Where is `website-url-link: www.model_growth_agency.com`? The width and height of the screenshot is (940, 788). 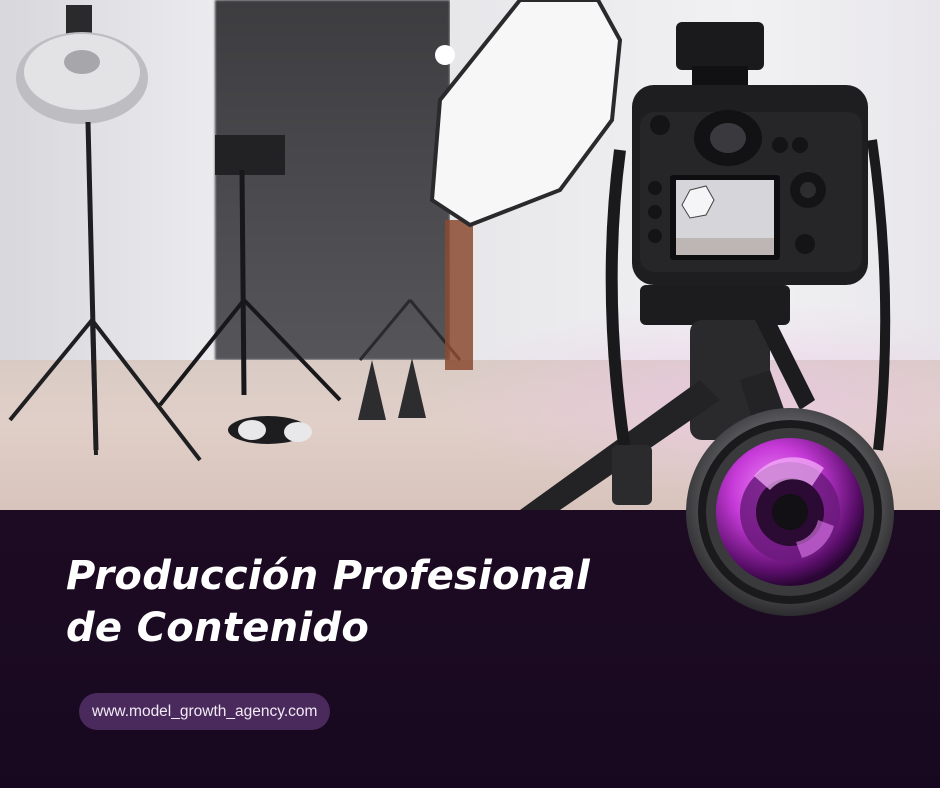 website-url-link: www.model_growth_agency.com is located at coordinates (205, 711).